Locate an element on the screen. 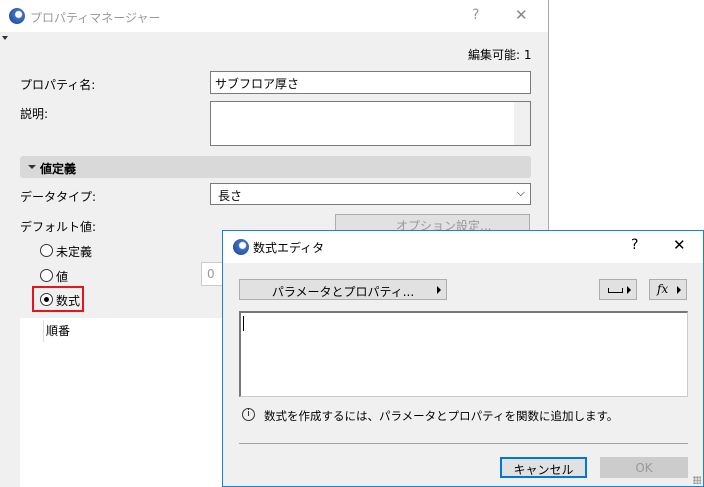 This screenshot has height=487, width=704. formula-textarea is located at coordinates (463, 354).